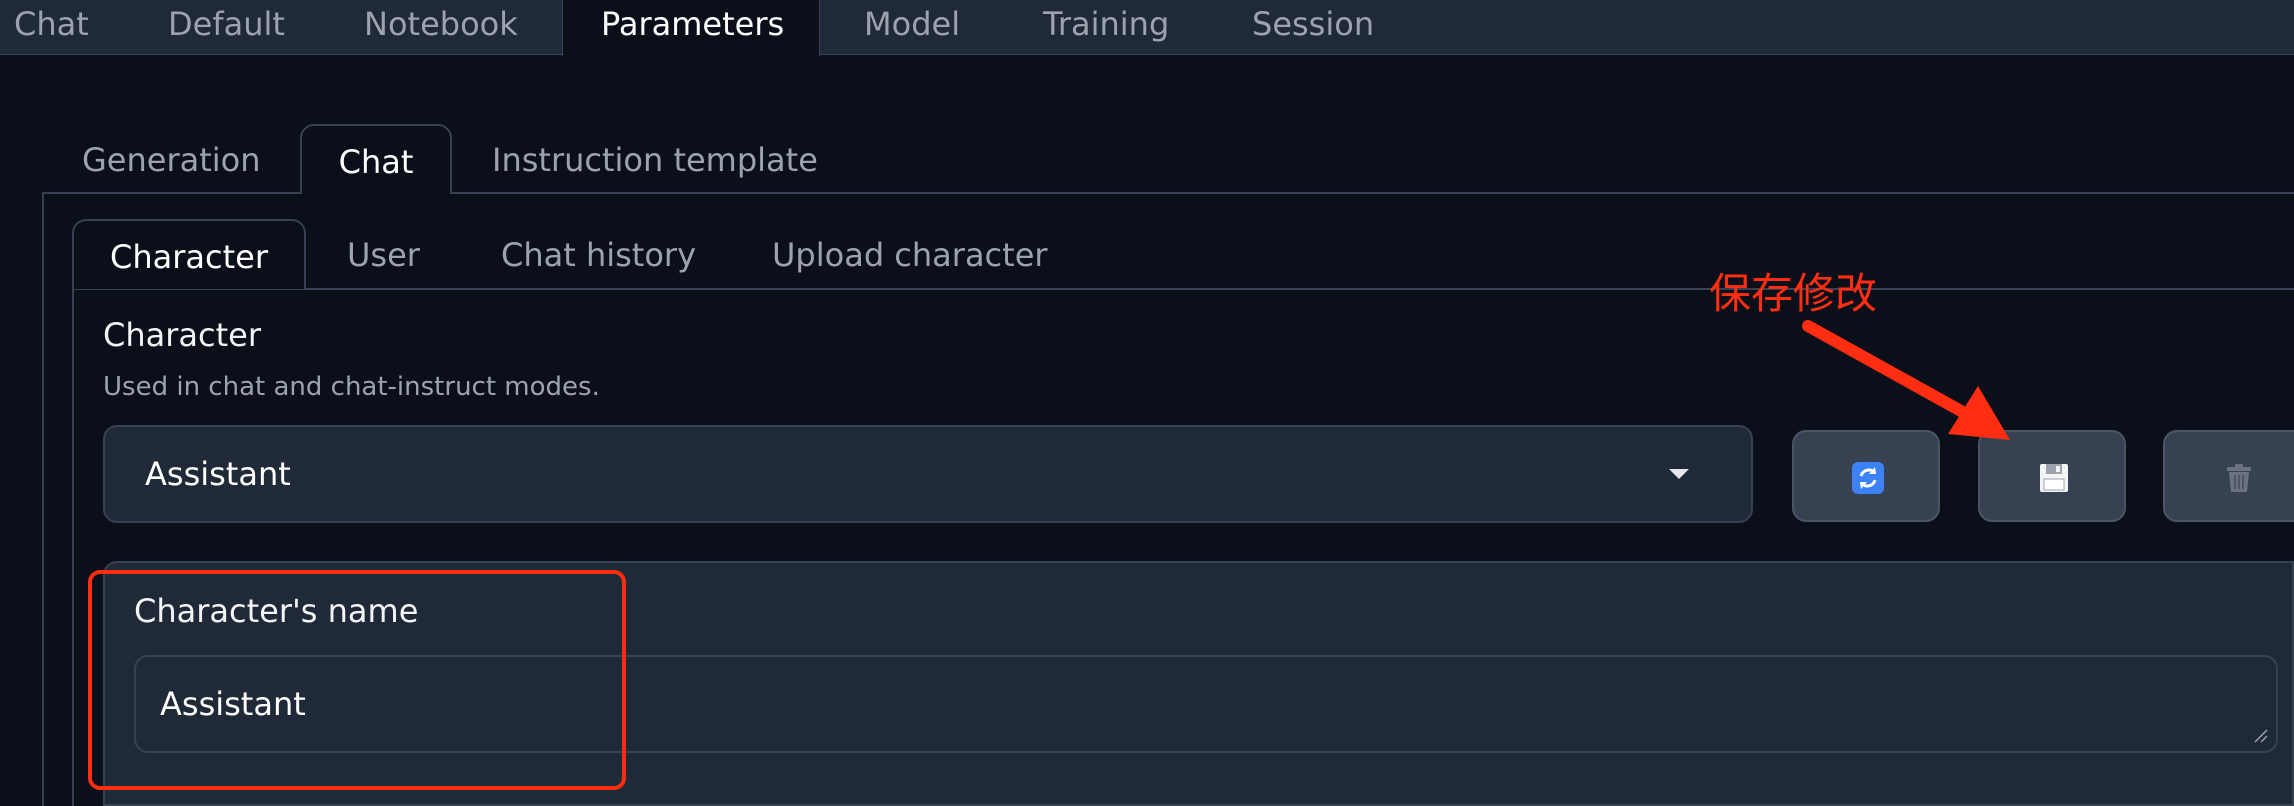 The width and height of the screenshot is (2294, 806). Describe the element at coordinates (2260, 735) in the screenshot. I see `resize-handle-icon` at that location.